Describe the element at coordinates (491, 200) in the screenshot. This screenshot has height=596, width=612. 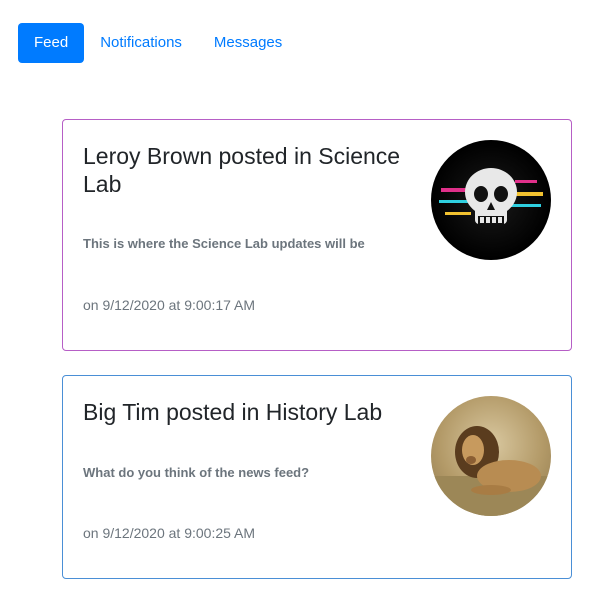
I see `skull-avatar-icon` at that location.